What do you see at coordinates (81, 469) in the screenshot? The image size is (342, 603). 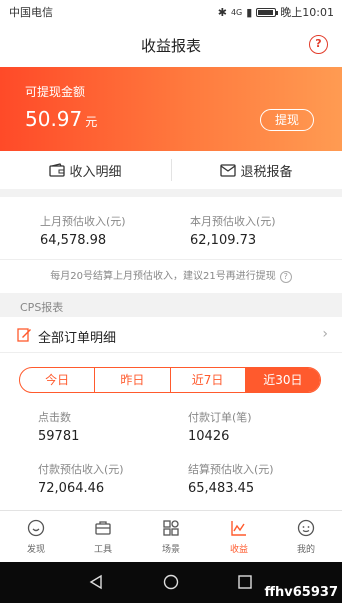 I see `paid-income-label: 付款预估收入(元)` at bounding box center [81, 469].